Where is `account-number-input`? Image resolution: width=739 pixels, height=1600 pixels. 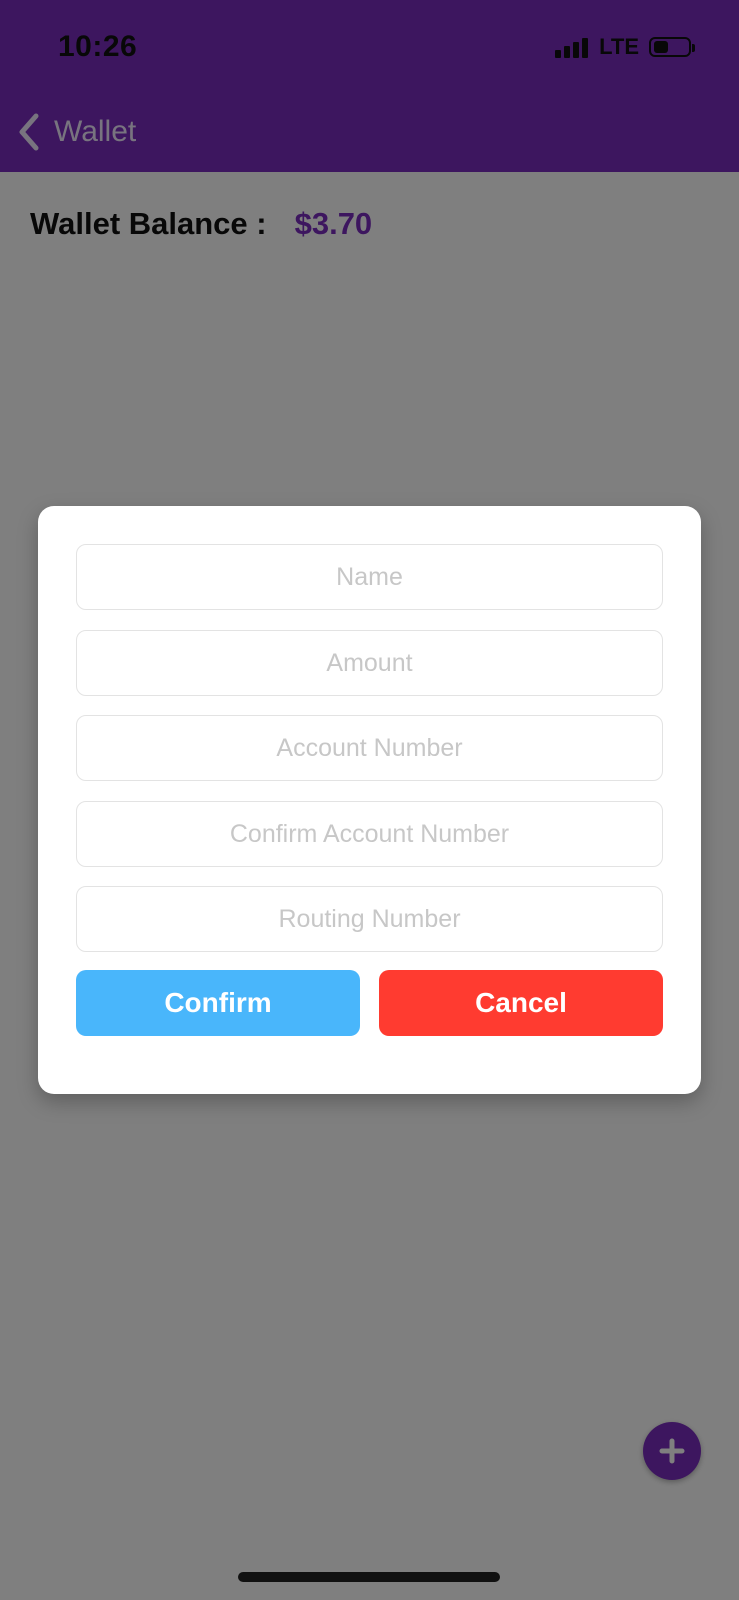 account-number-input is located at coordinates (369, 748).